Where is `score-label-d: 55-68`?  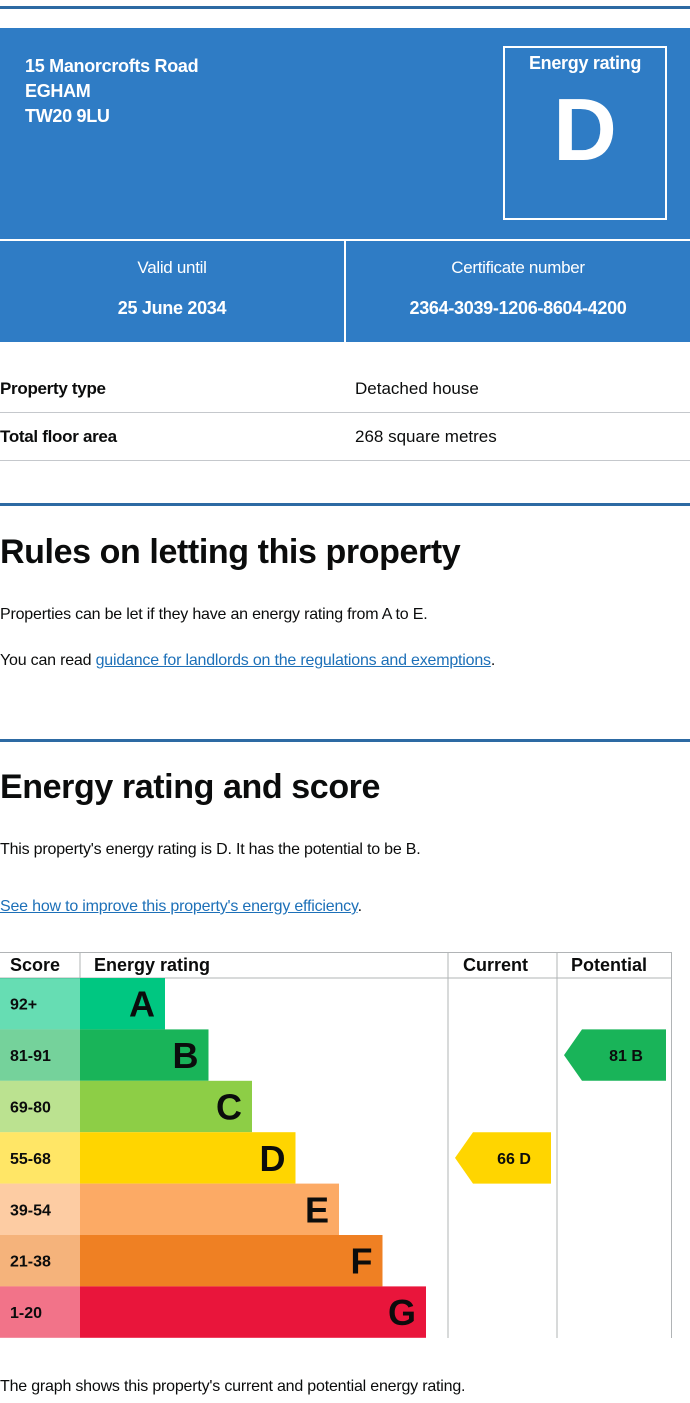 score-label-d: 55-68 is located at coordinates (30, 1159).